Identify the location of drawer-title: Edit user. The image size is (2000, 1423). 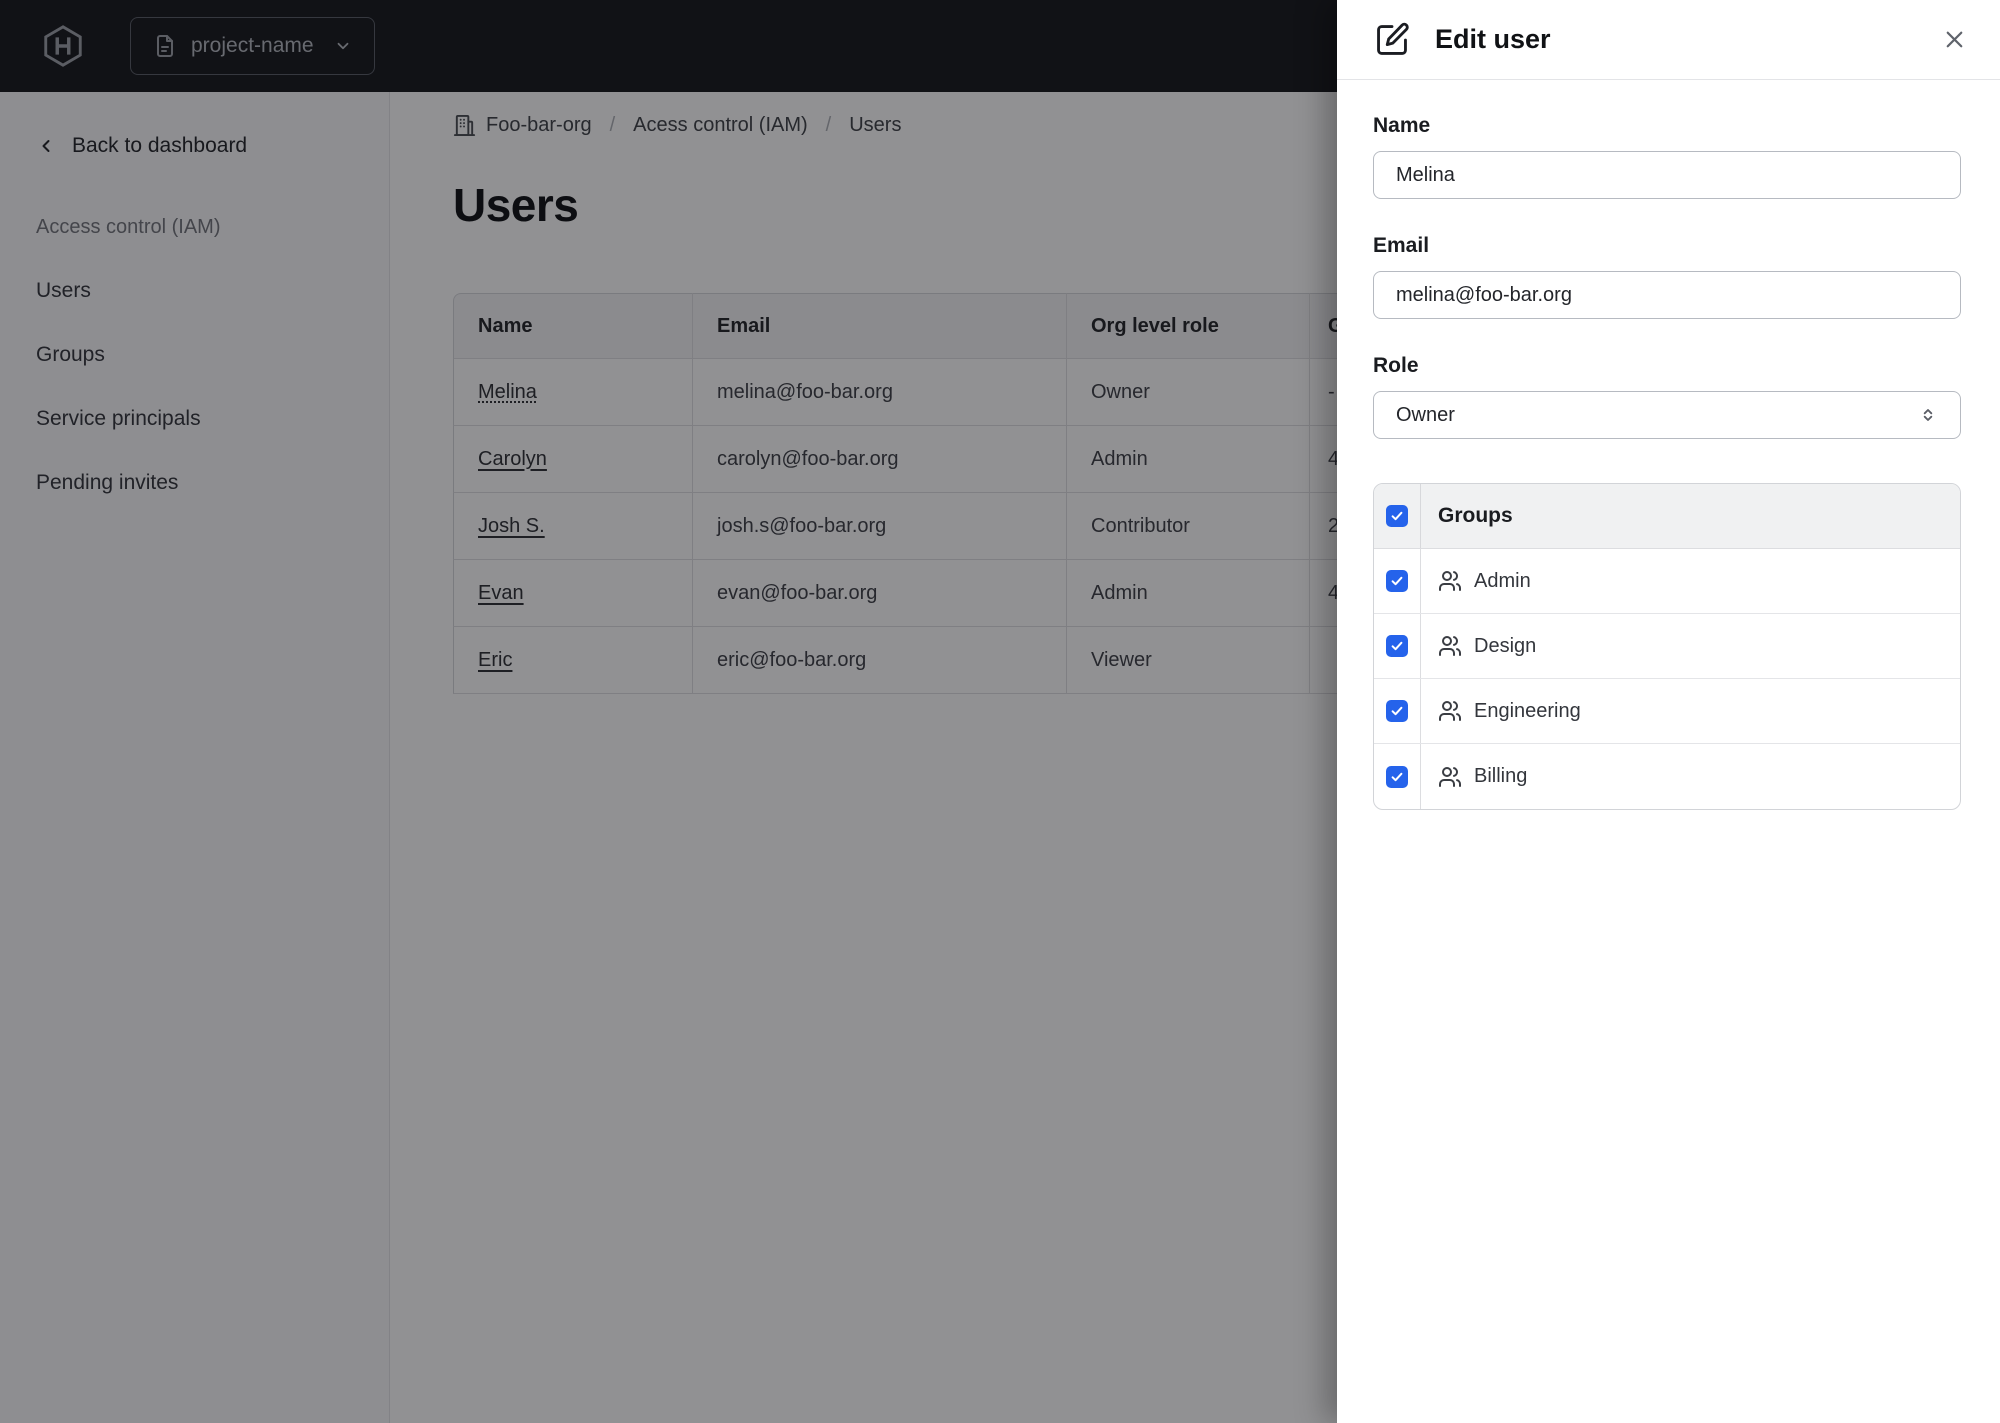
(1493, 39).